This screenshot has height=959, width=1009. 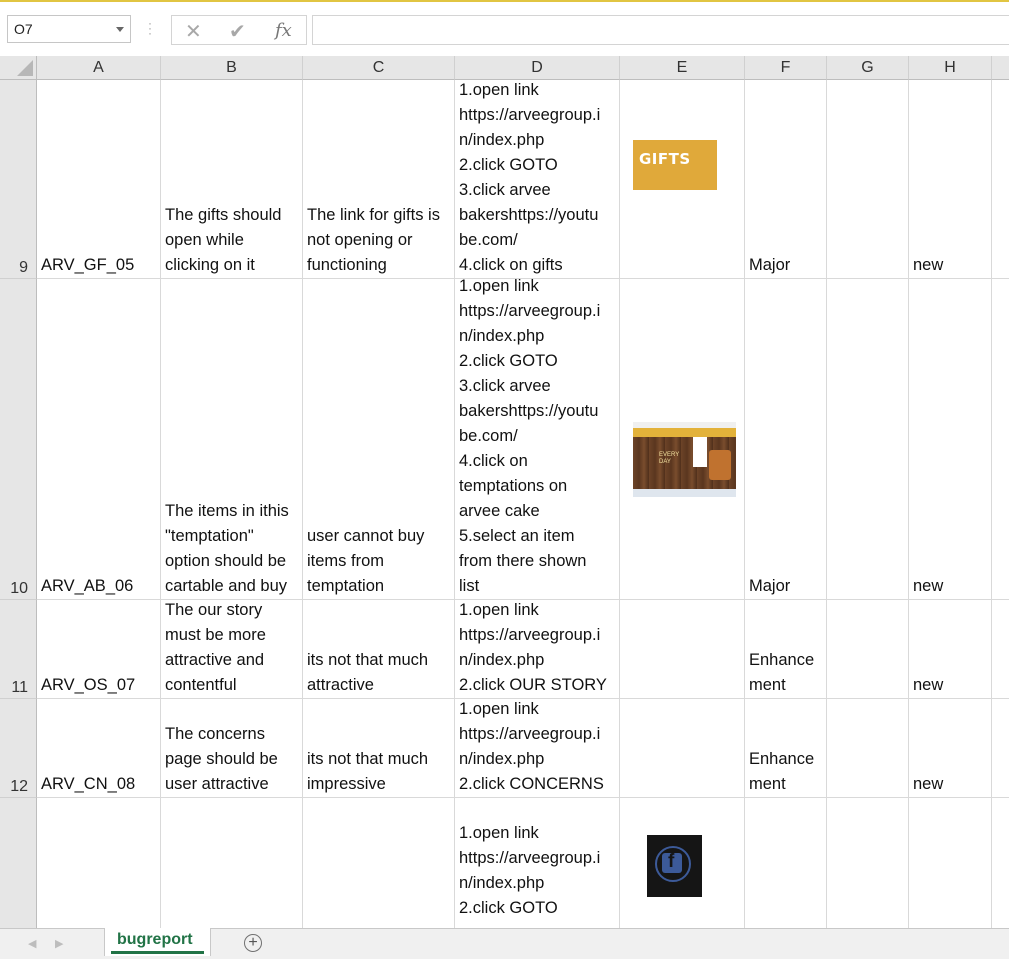 What do you see at coordinates (950, 863) in the screenshot?
I see `cell-h13` at bounding box center [950, 863].